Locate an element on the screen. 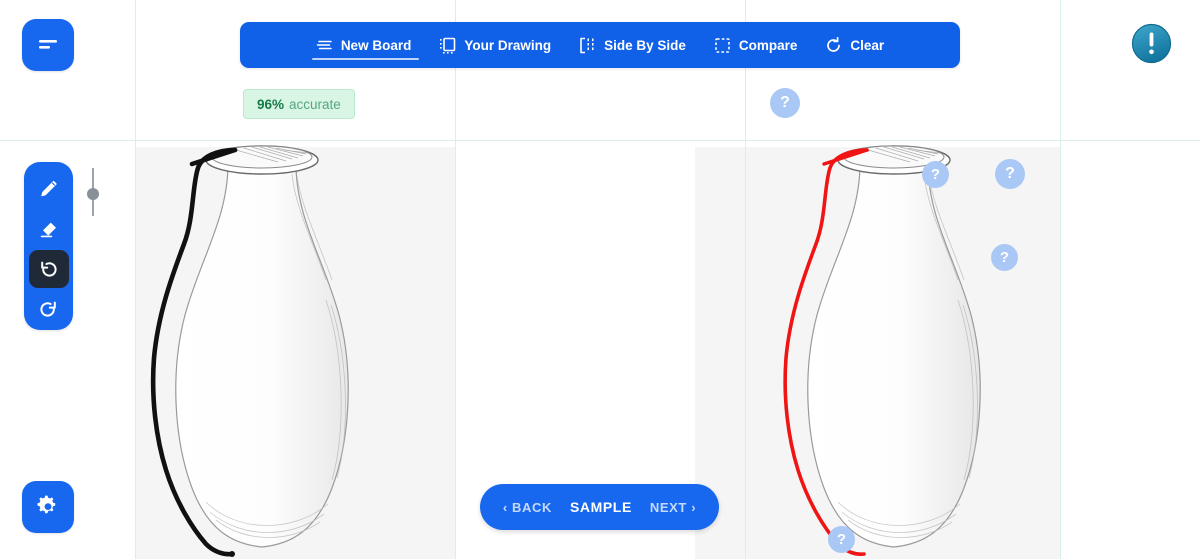 This screenshot has width=1200, height=559. user-drawing-left is located at coordinates (249, 351).